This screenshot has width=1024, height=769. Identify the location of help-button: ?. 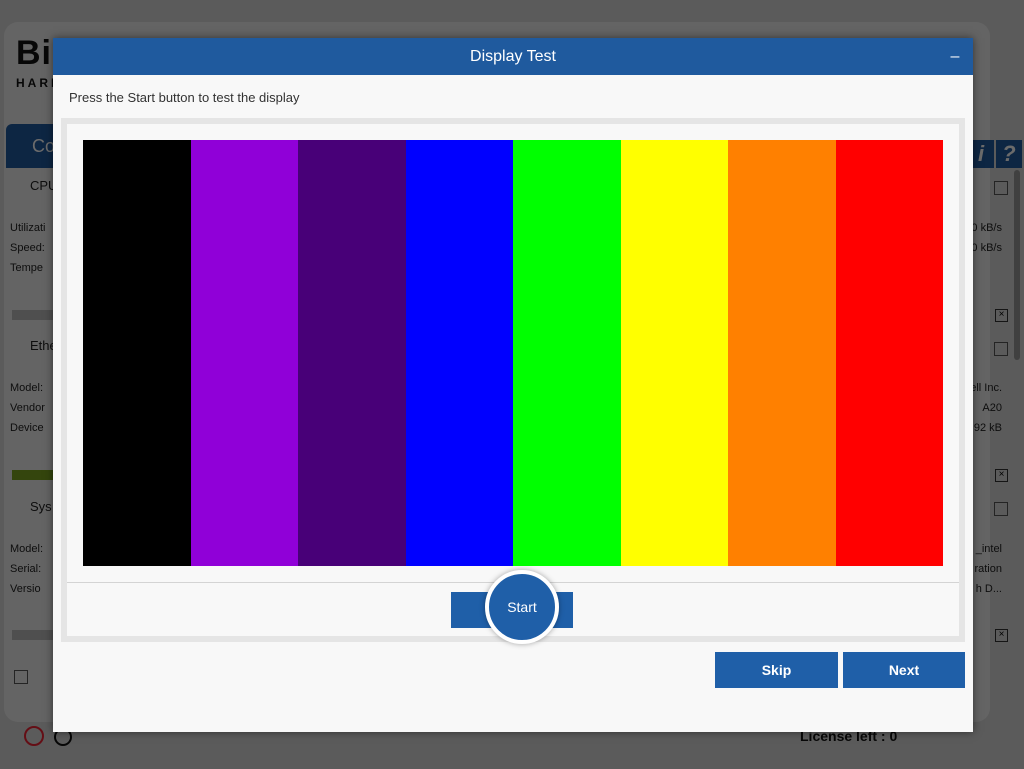
(1009, 154).